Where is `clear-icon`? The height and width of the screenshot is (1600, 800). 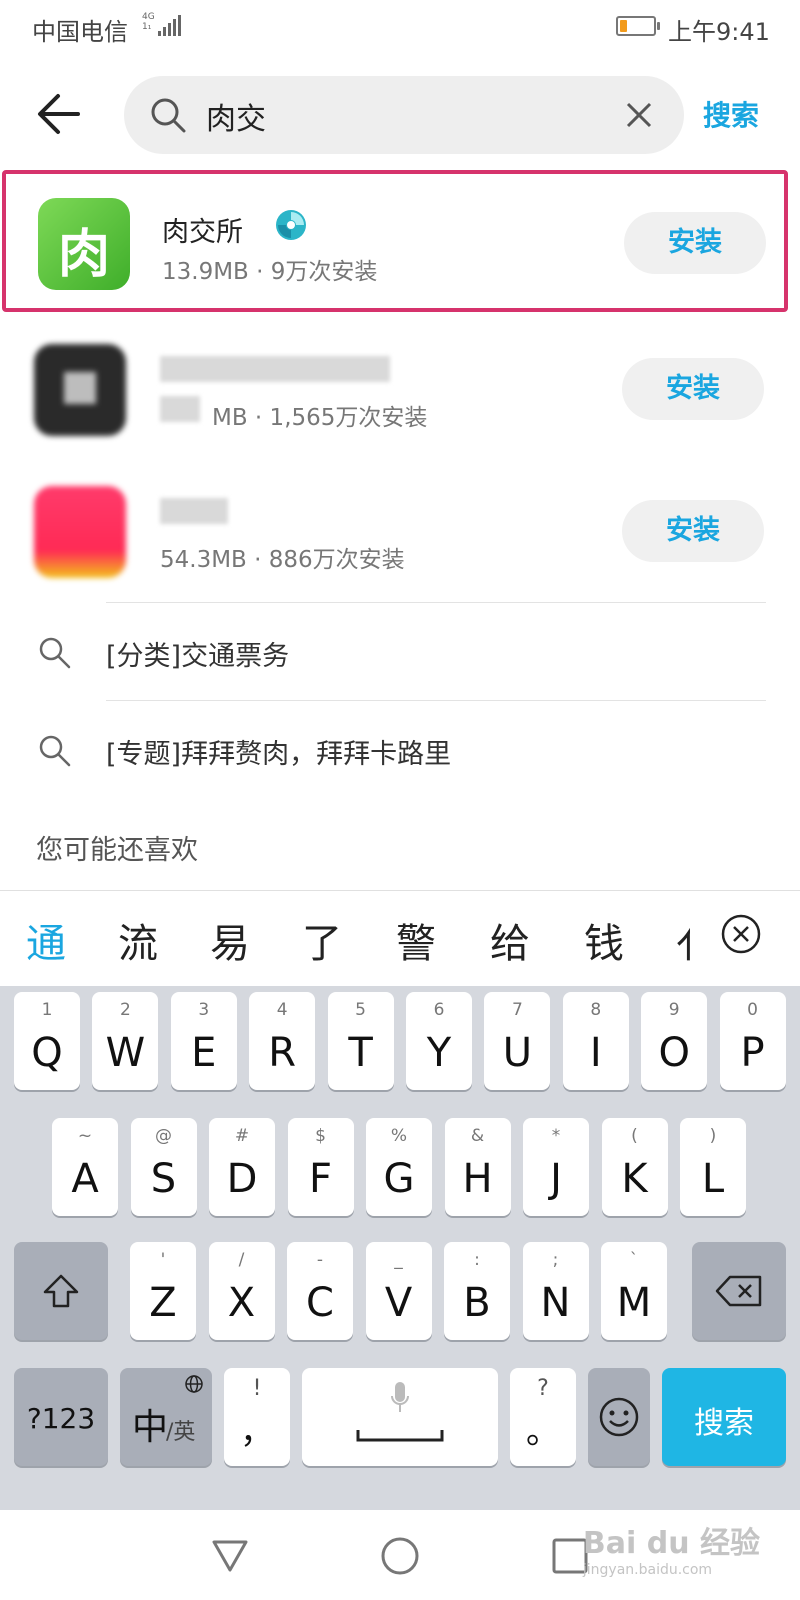 clear-icon is located at coordinates (639, 115).